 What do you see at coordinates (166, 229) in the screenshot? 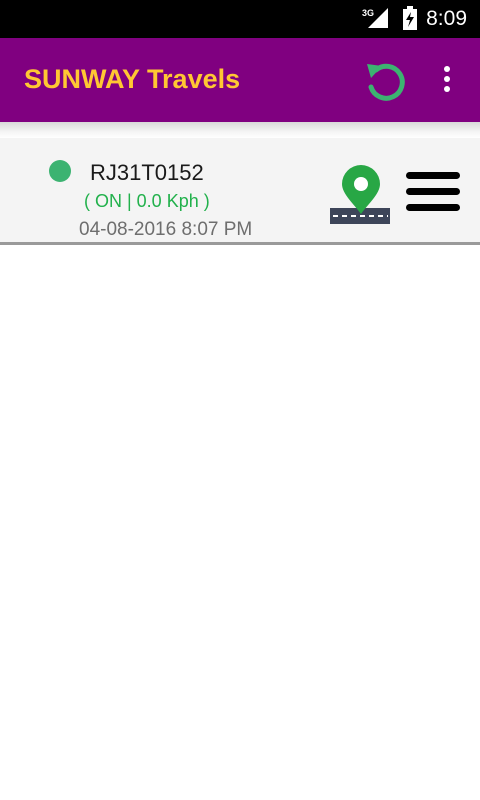
I see `vehicle-timestamp: 04-08-2016 8:07 PM` at bounding box center [166, 229].